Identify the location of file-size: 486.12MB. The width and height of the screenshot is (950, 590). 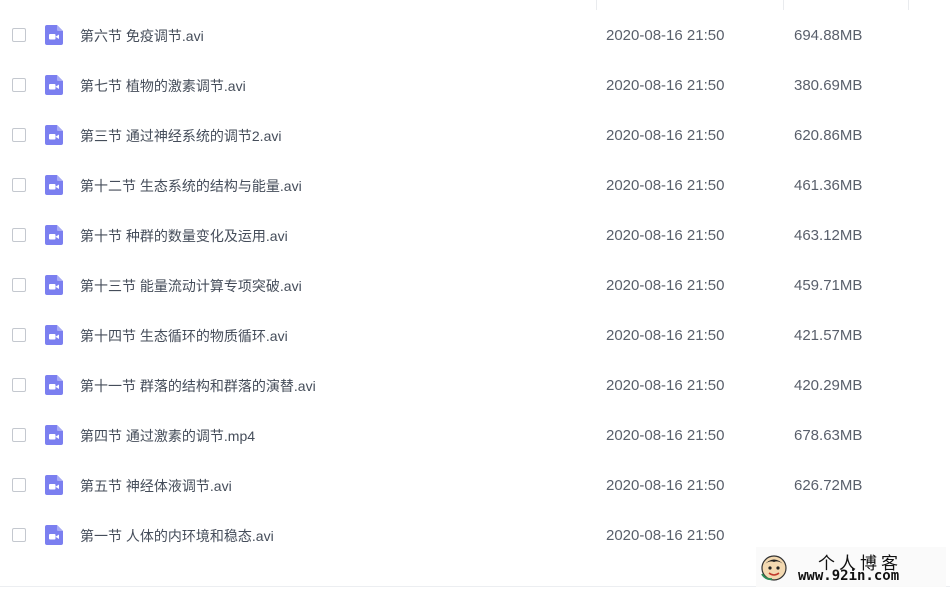
(828, 5).